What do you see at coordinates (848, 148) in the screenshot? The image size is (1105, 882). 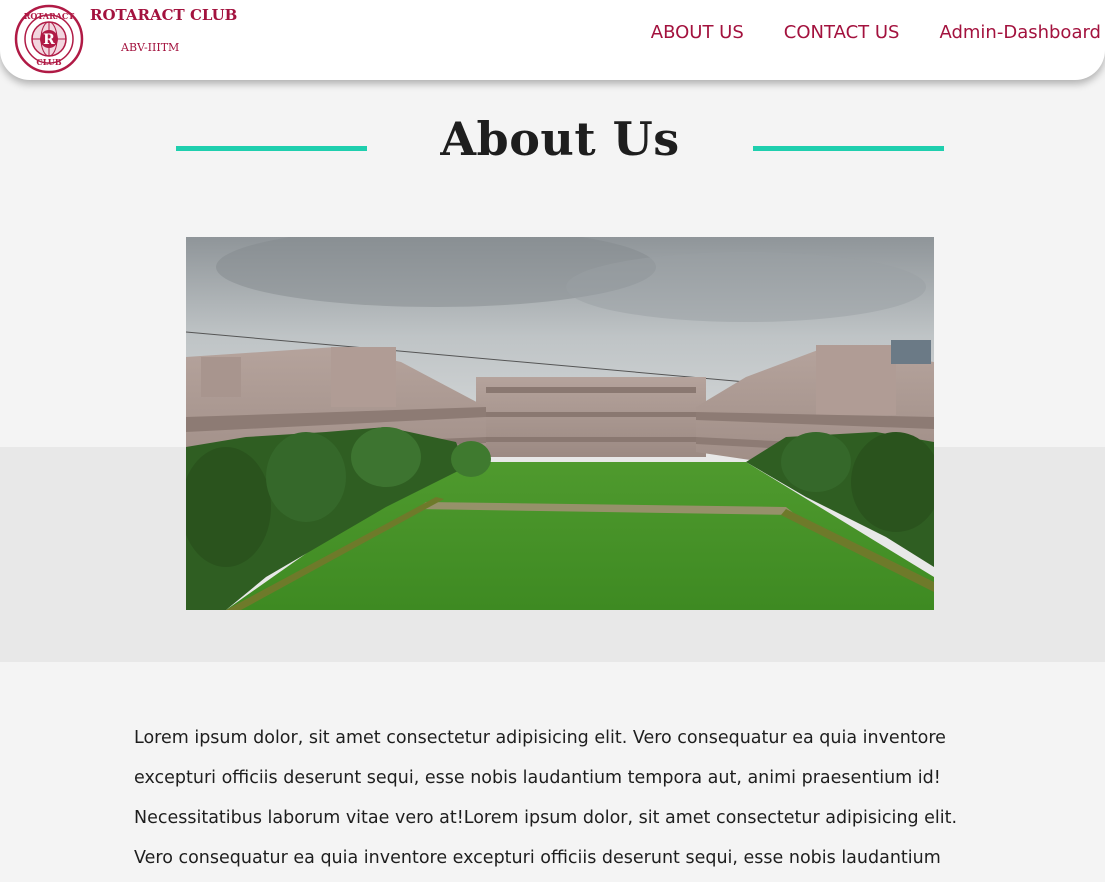 I see `heading-rule-right` at bounding box center [848, 148].